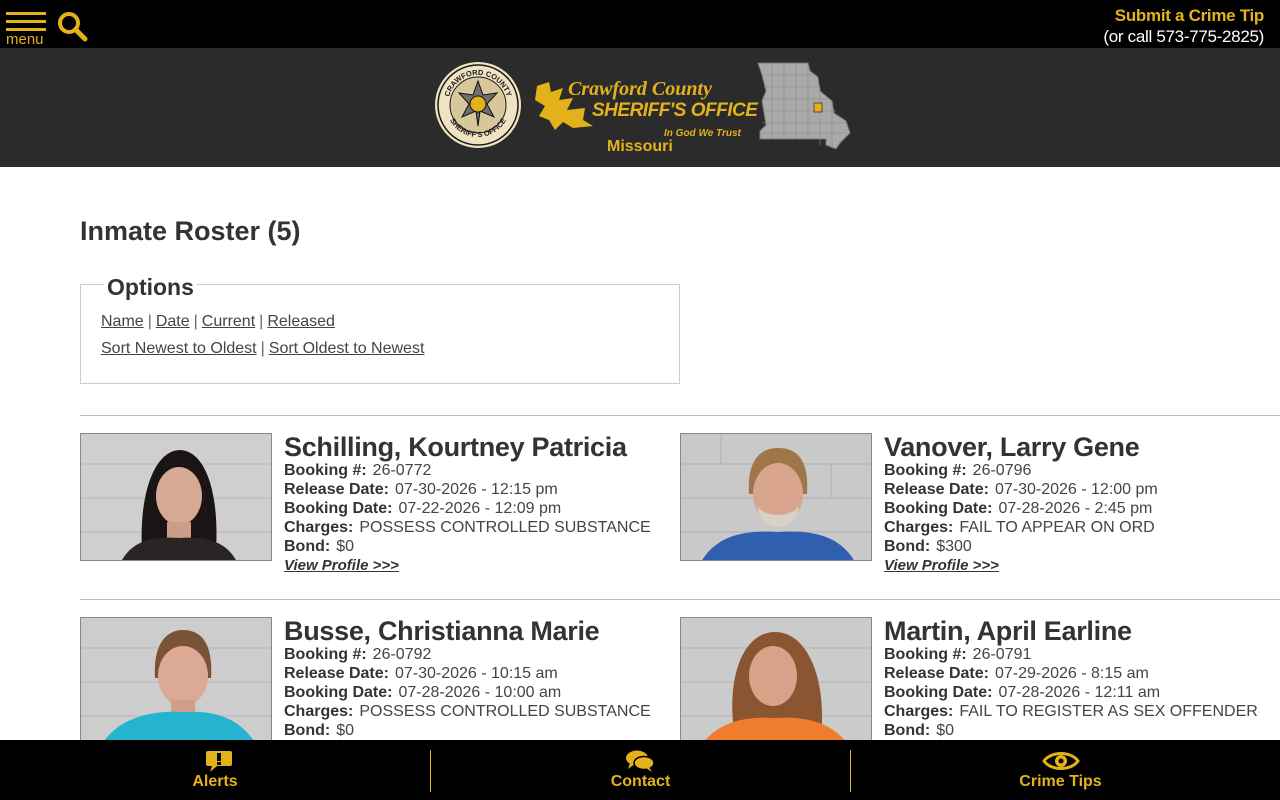  Describe the element at coordinates (1060, 781) in the screenshot. I see `crime-tips-label: Crime Tips` at that location.